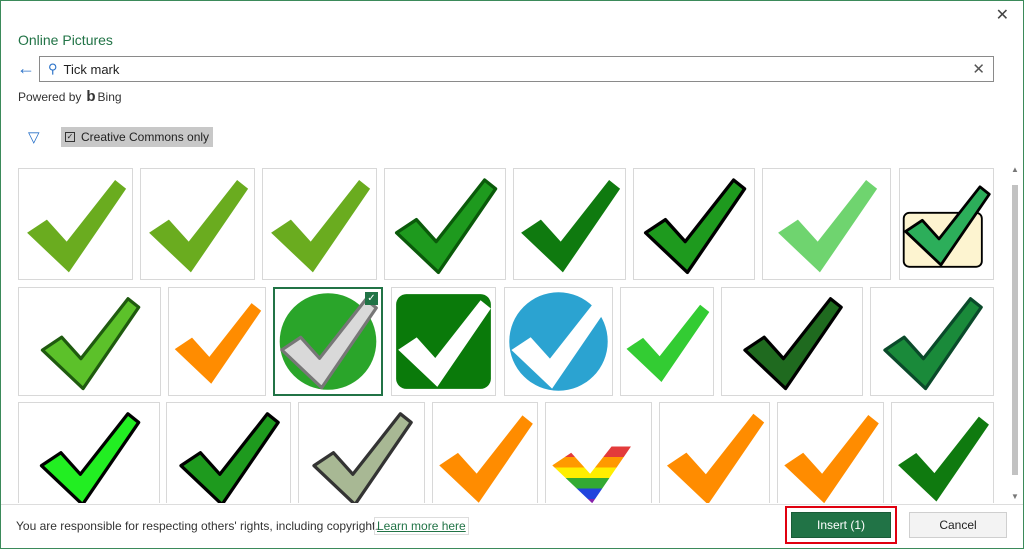  I want to click on powered-by-label: Powered by, so click(50, 97).